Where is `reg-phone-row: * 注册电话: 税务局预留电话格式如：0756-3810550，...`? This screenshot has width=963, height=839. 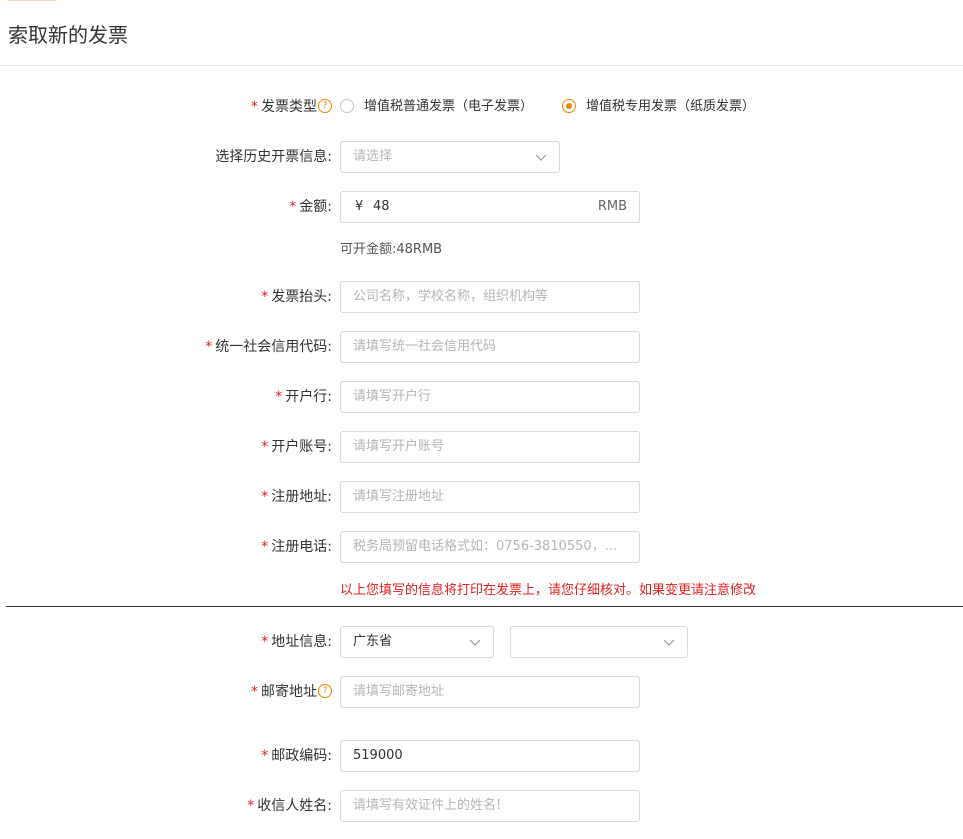
reg-phone-row: * 注册电话: 税务局预留电话格式如：0756-3810550，... is located at coordinates (481, 547).